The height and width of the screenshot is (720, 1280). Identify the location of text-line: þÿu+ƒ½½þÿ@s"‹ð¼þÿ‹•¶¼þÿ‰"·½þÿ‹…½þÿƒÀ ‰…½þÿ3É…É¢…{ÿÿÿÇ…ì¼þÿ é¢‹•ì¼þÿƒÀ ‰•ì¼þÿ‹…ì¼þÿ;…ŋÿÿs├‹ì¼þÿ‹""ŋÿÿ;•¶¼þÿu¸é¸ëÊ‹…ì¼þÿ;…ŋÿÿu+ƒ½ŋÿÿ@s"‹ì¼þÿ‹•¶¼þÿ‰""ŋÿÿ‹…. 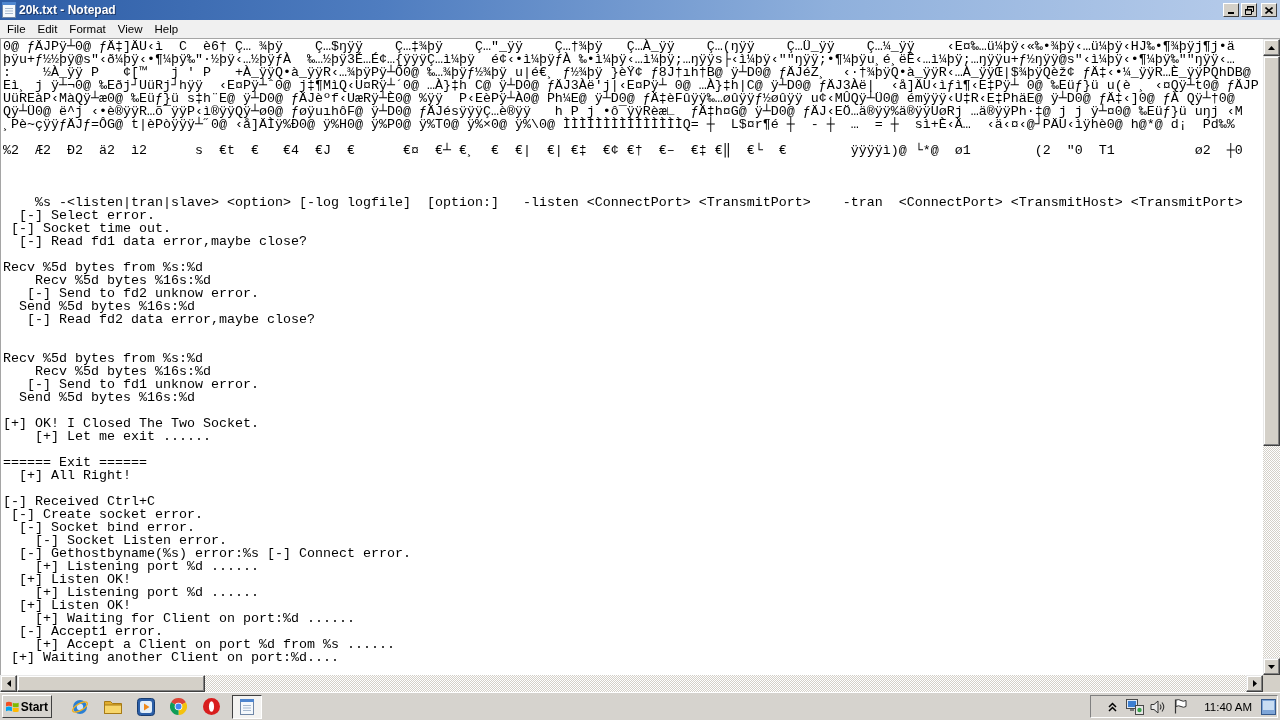
(619, 59).